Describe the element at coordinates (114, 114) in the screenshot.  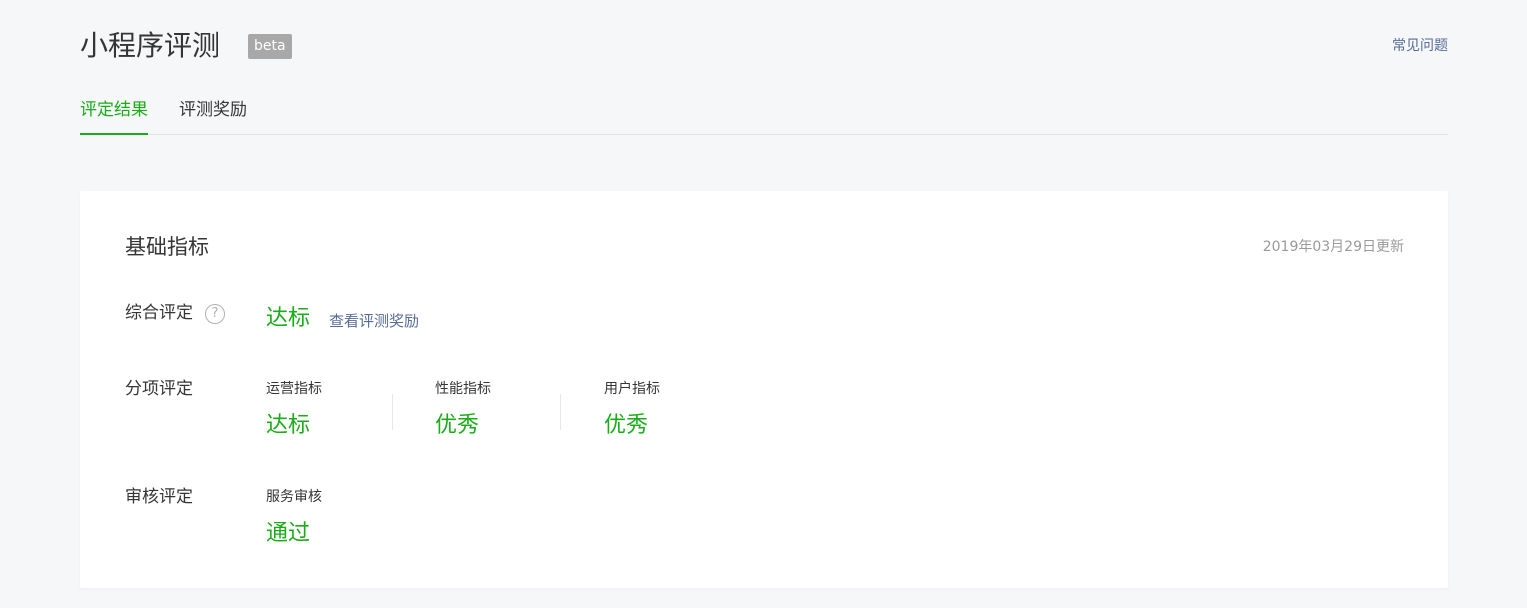
I see `tab-evaluation-results: 评定结果` at that location.